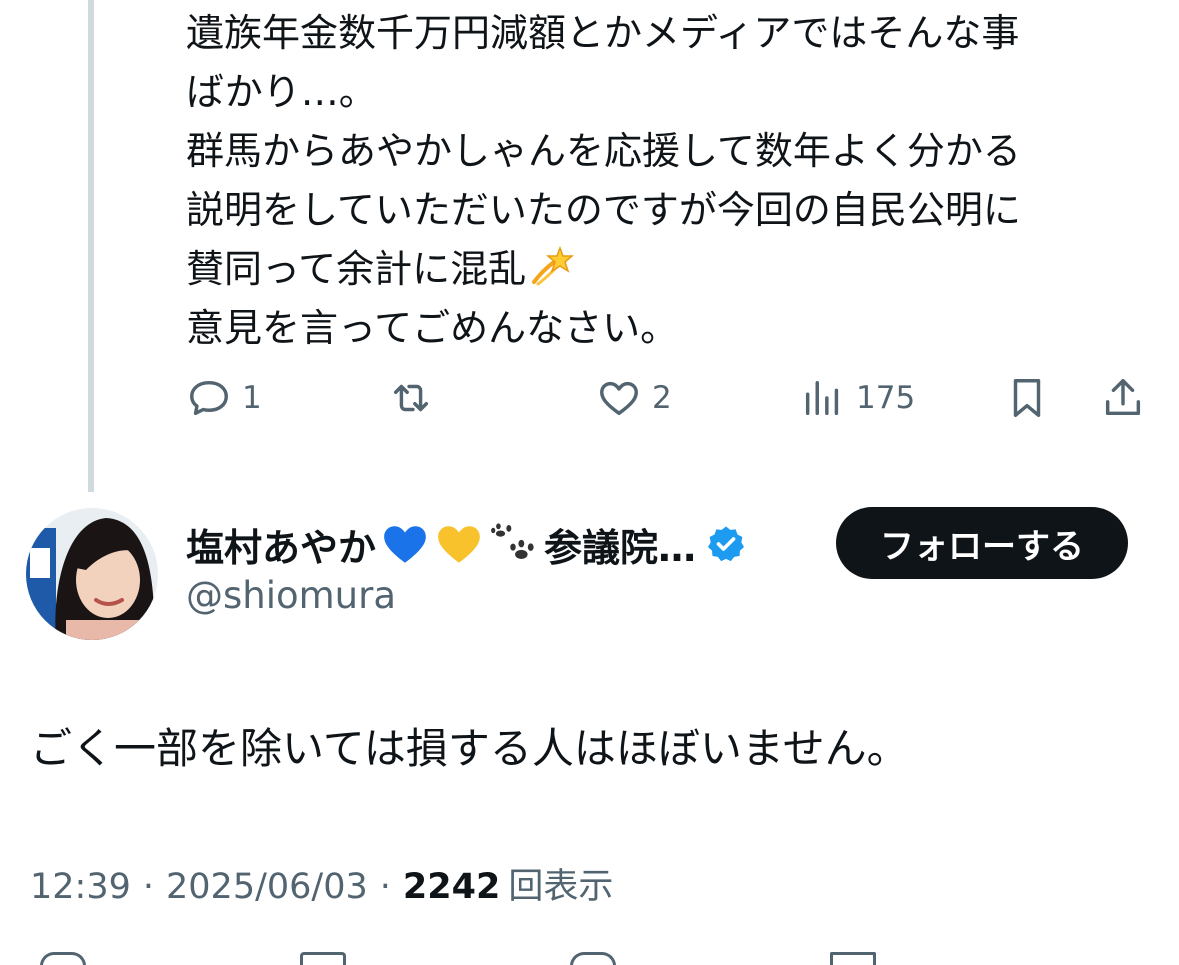 This screenshot has width=1179, height=965. I want to click on paw-prints-emoji, so click(512, 541).